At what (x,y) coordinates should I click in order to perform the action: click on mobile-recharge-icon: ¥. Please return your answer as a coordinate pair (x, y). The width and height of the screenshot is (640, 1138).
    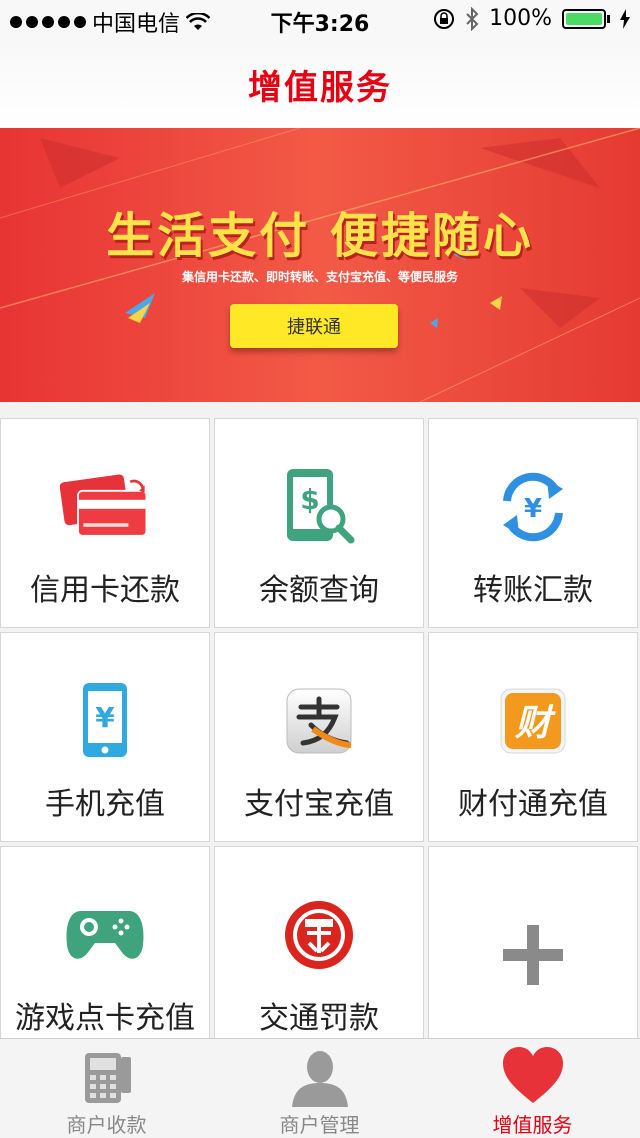
    Looking at the image, I should click on (105, 721).